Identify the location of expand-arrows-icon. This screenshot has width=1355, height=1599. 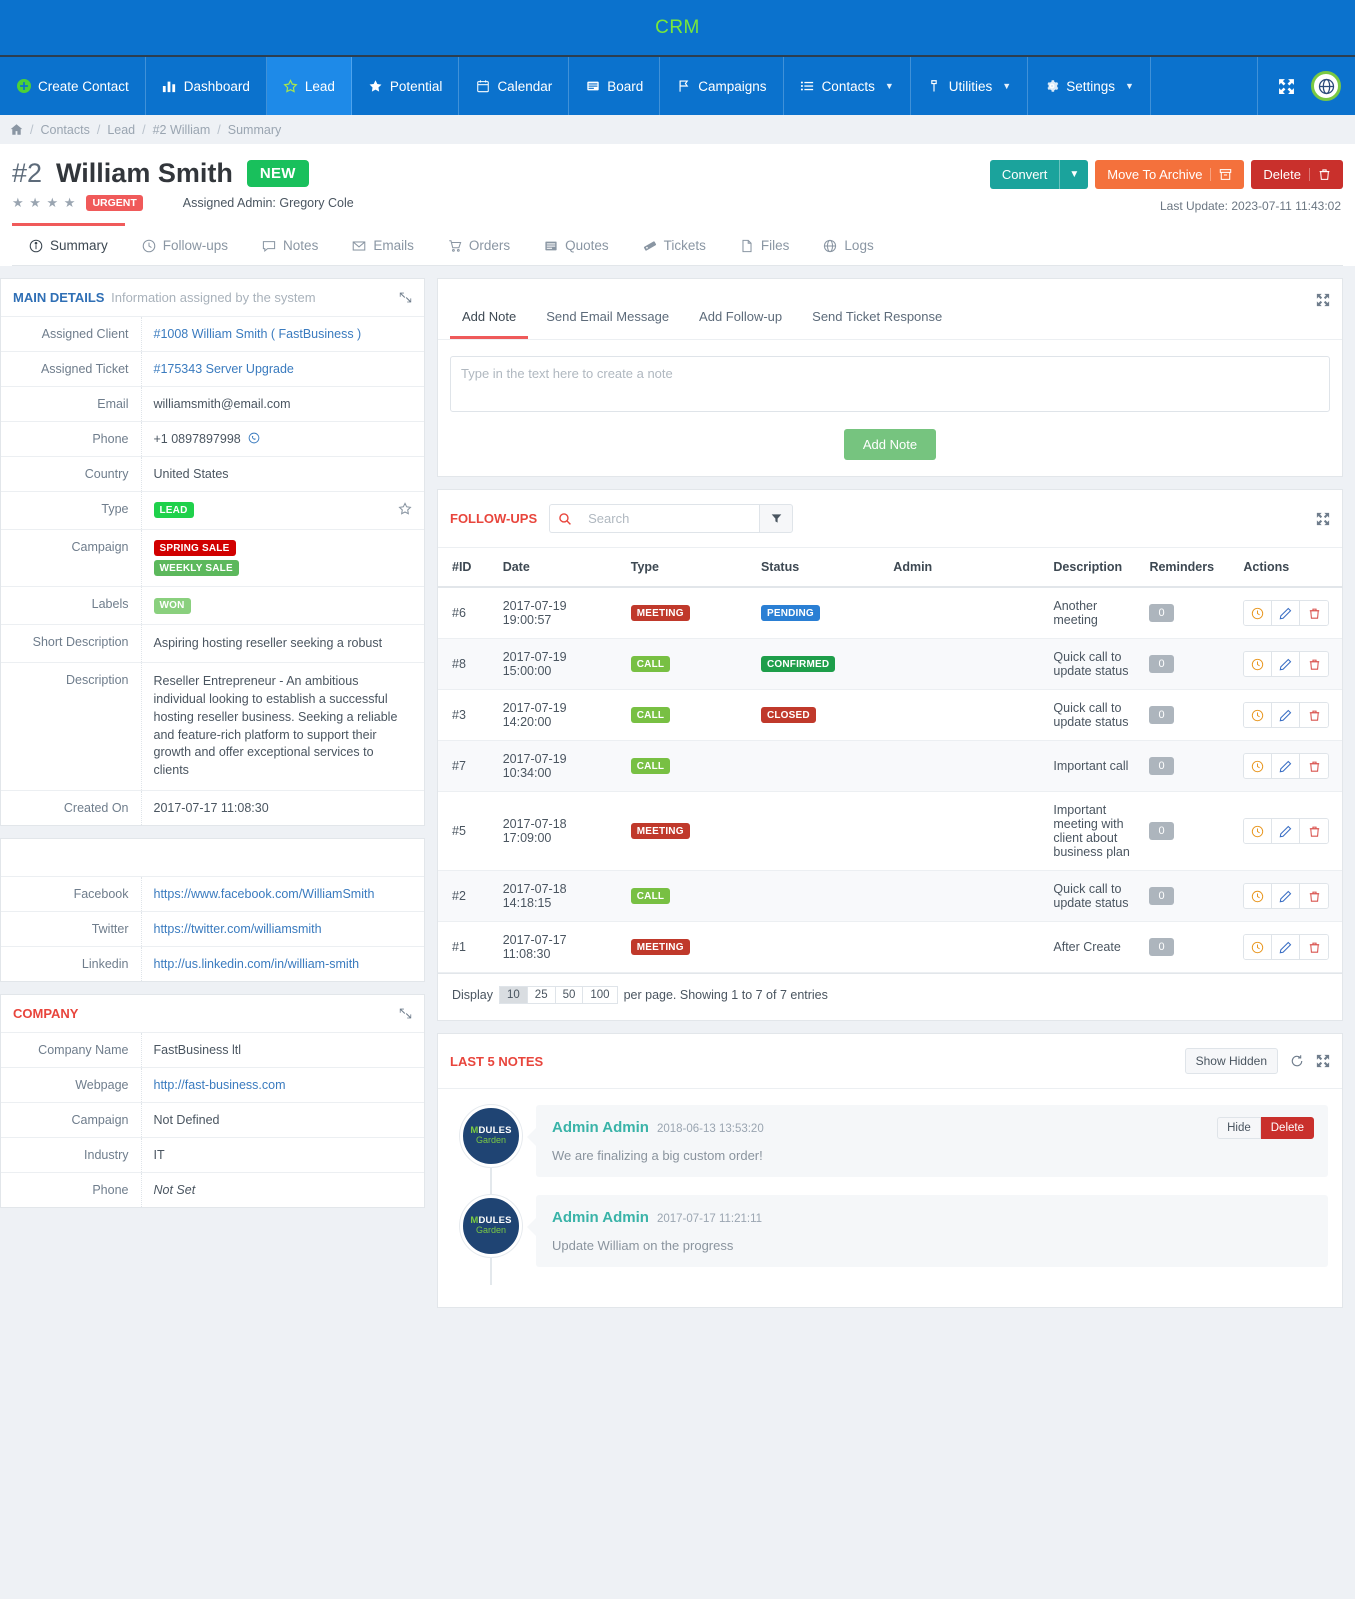
(1286, 86).